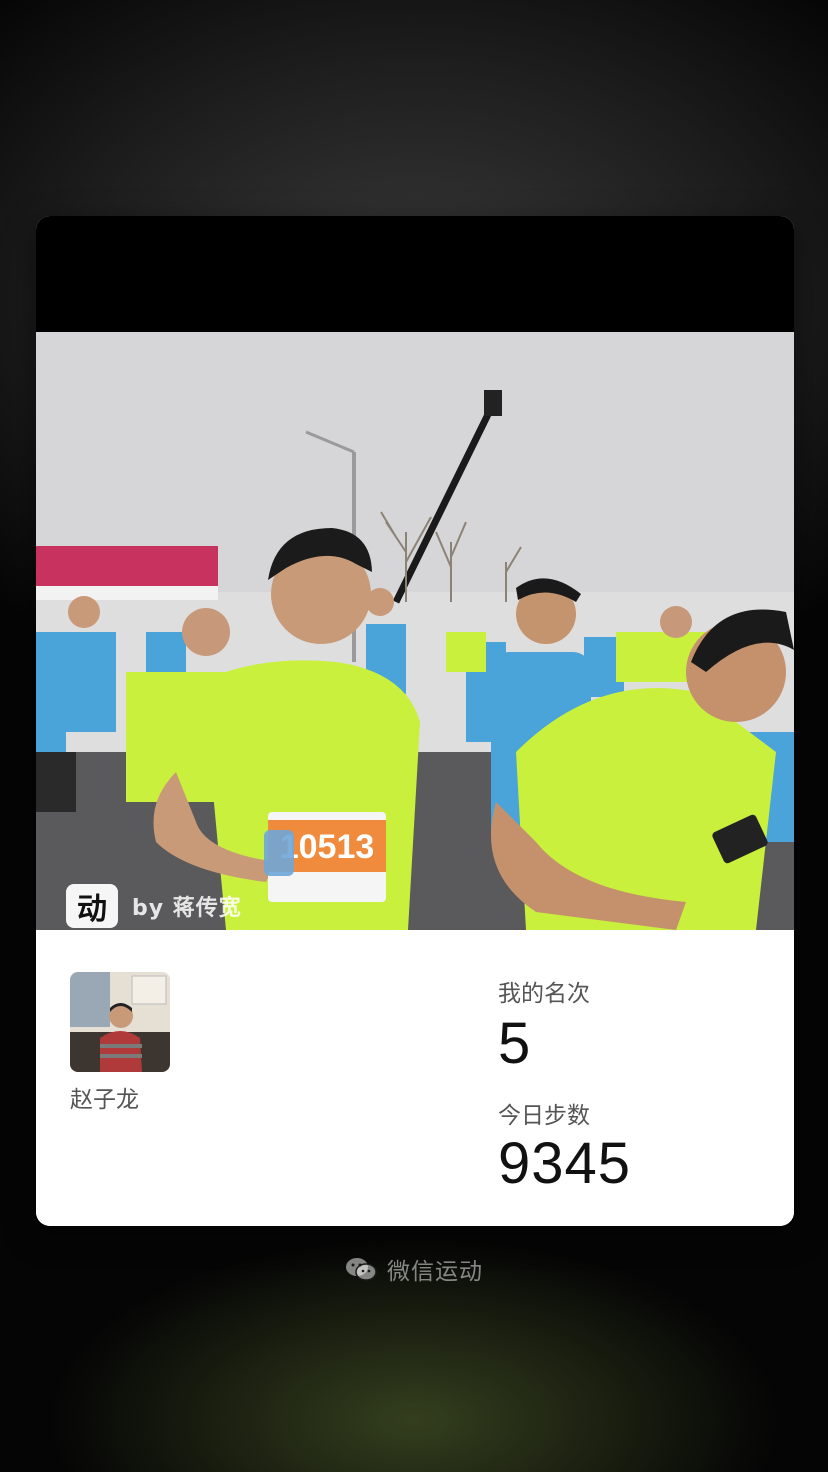 This screenshot has height=1472, width=828. I want to click on photo-watermark: 动 by 蒋传宽, so click(154, 906).